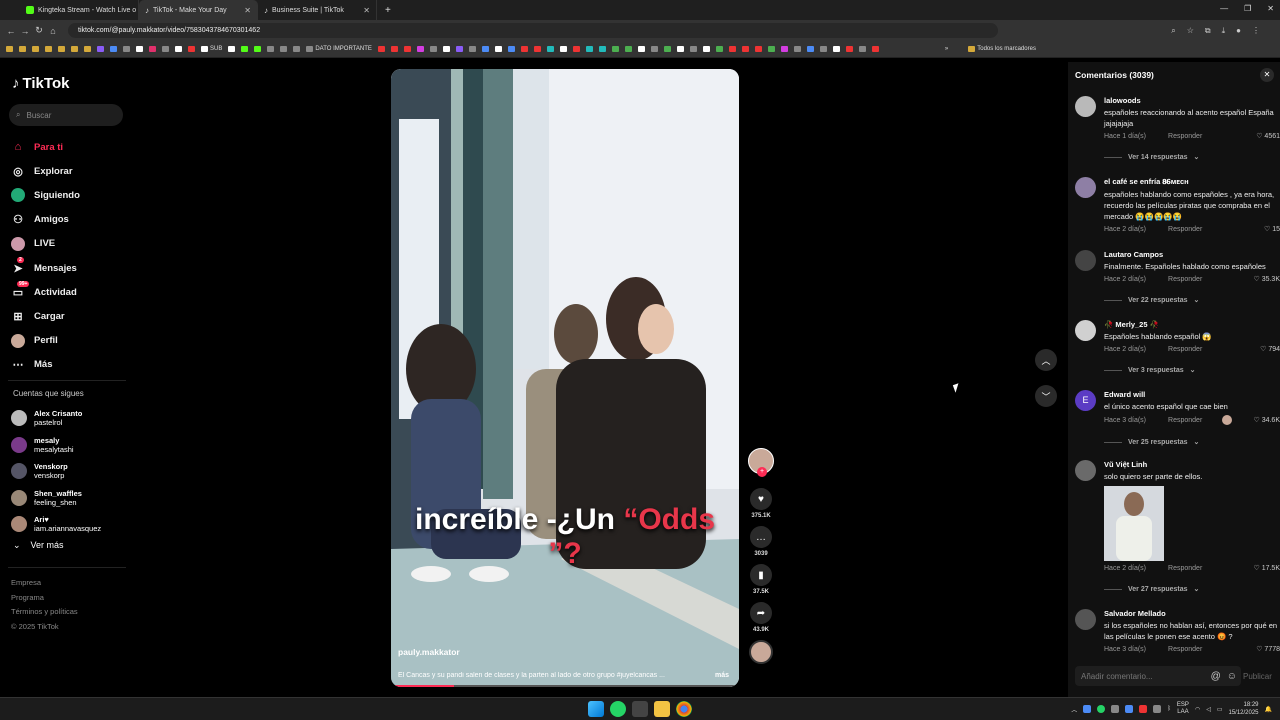 The image size is (1280, 720). I want to click on following-account: Venskorp venskorp, so click(56, 471).